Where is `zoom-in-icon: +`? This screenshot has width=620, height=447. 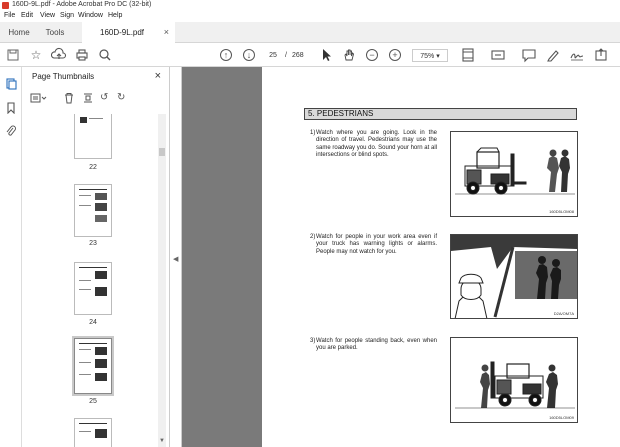 zoom-in-icon: + is located at coordinates (395, 55).